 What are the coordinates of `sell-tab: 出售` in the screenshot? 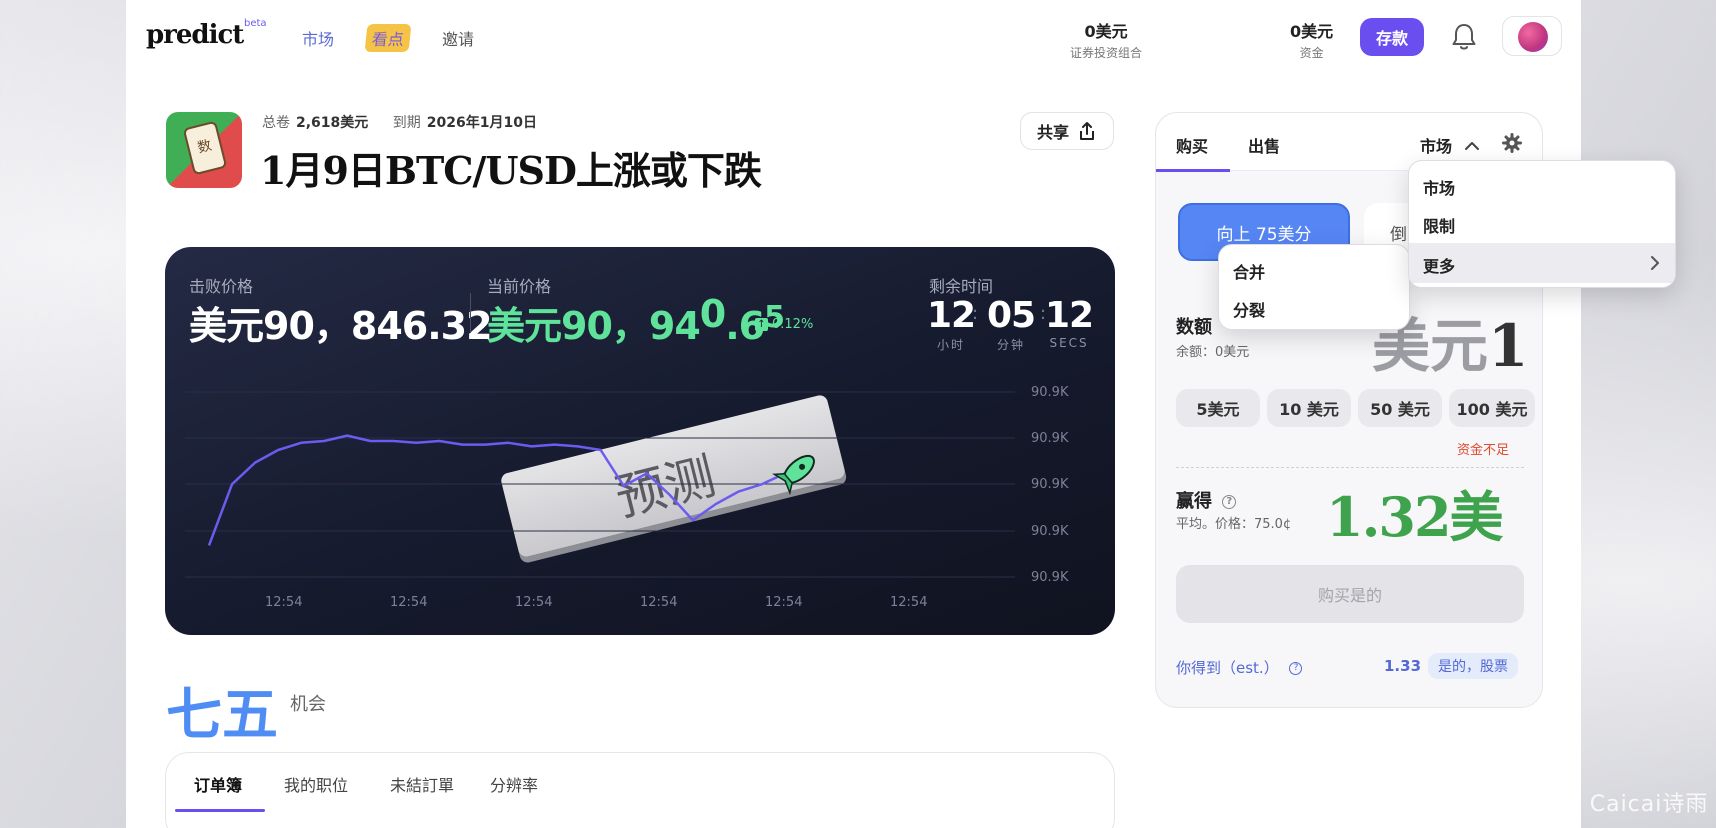 It's located at (1264, 145).